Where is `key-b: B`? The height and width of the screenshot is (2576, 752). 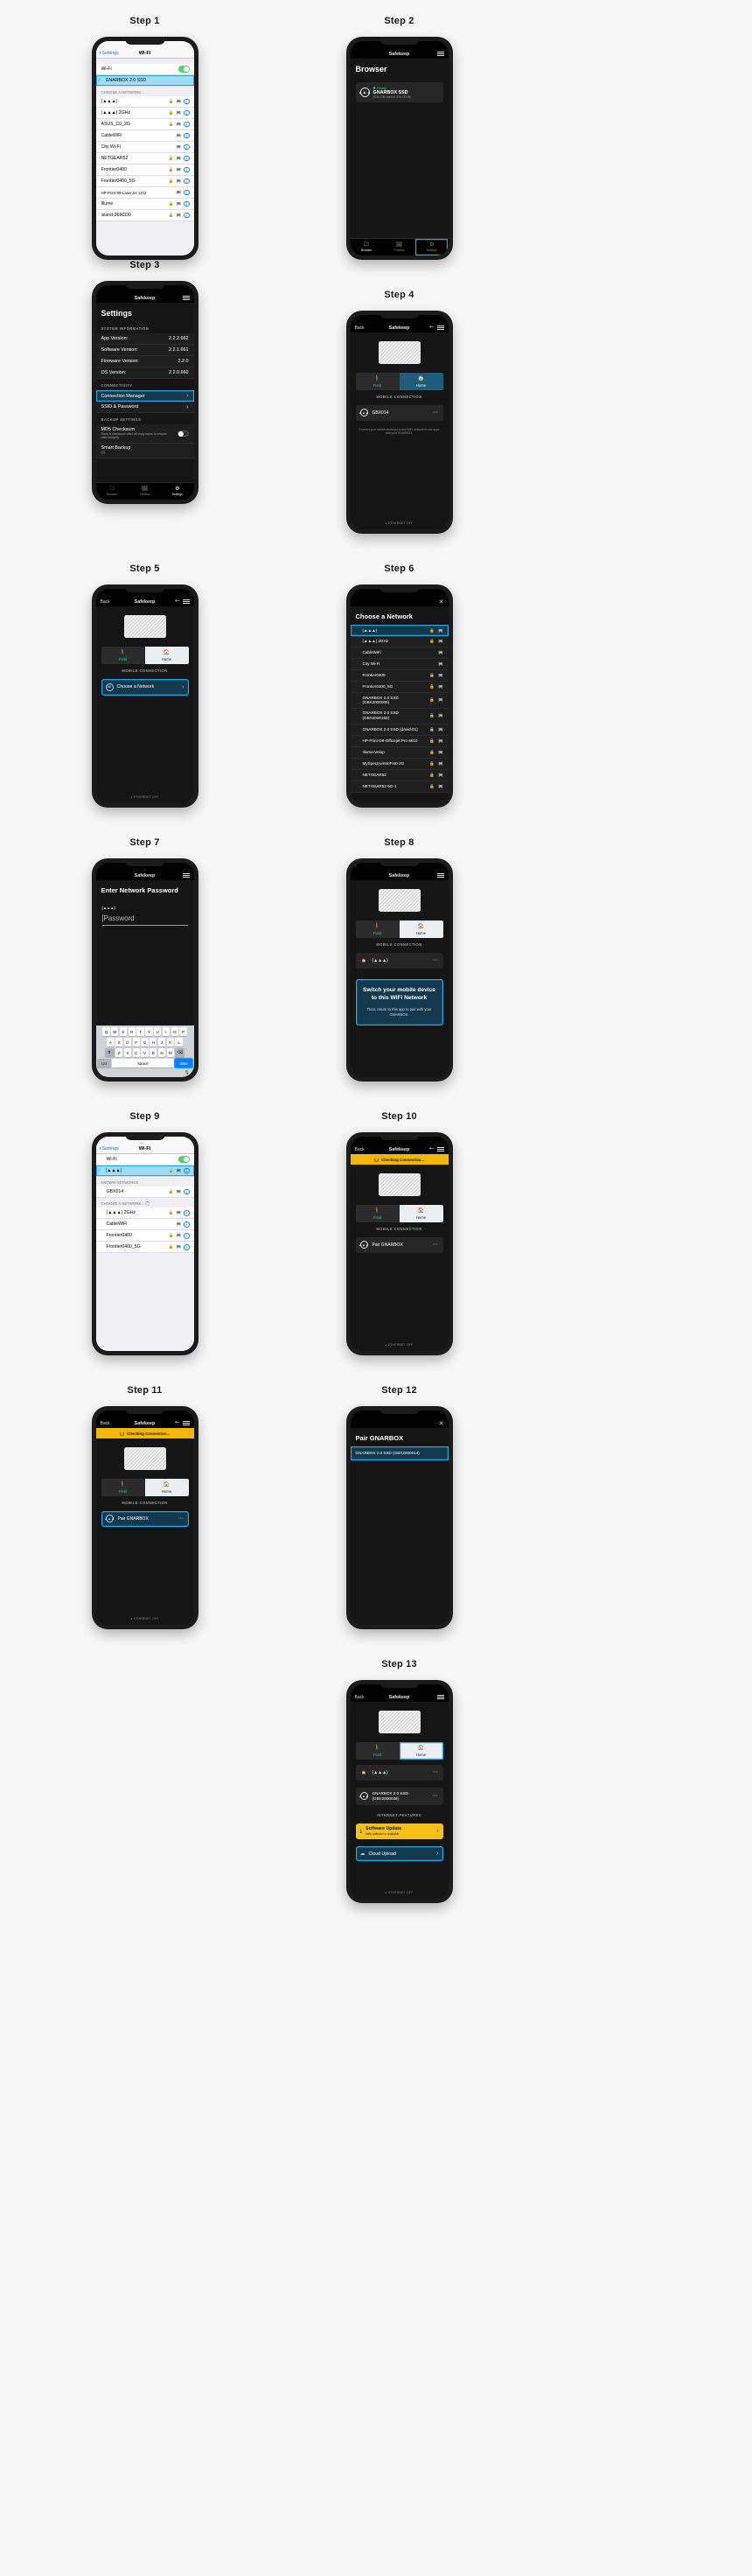 key-b: B is located at coordinates (153, 1052).